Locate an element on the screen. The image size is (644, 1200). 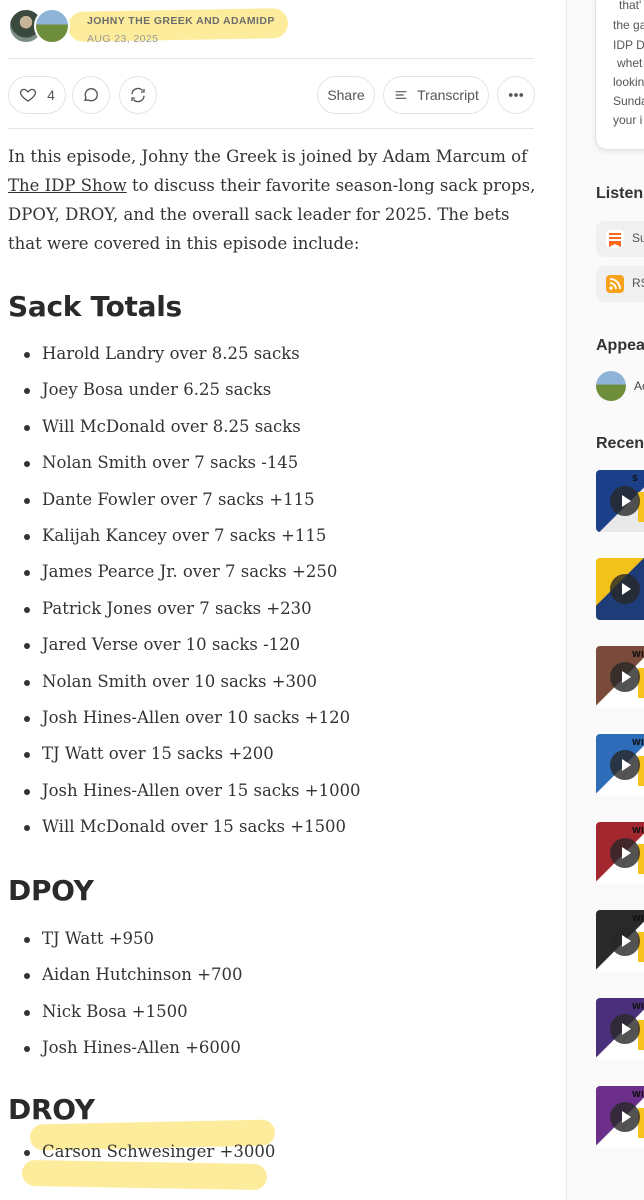
appearing-person-avatar is located at coordinates (611, 386).